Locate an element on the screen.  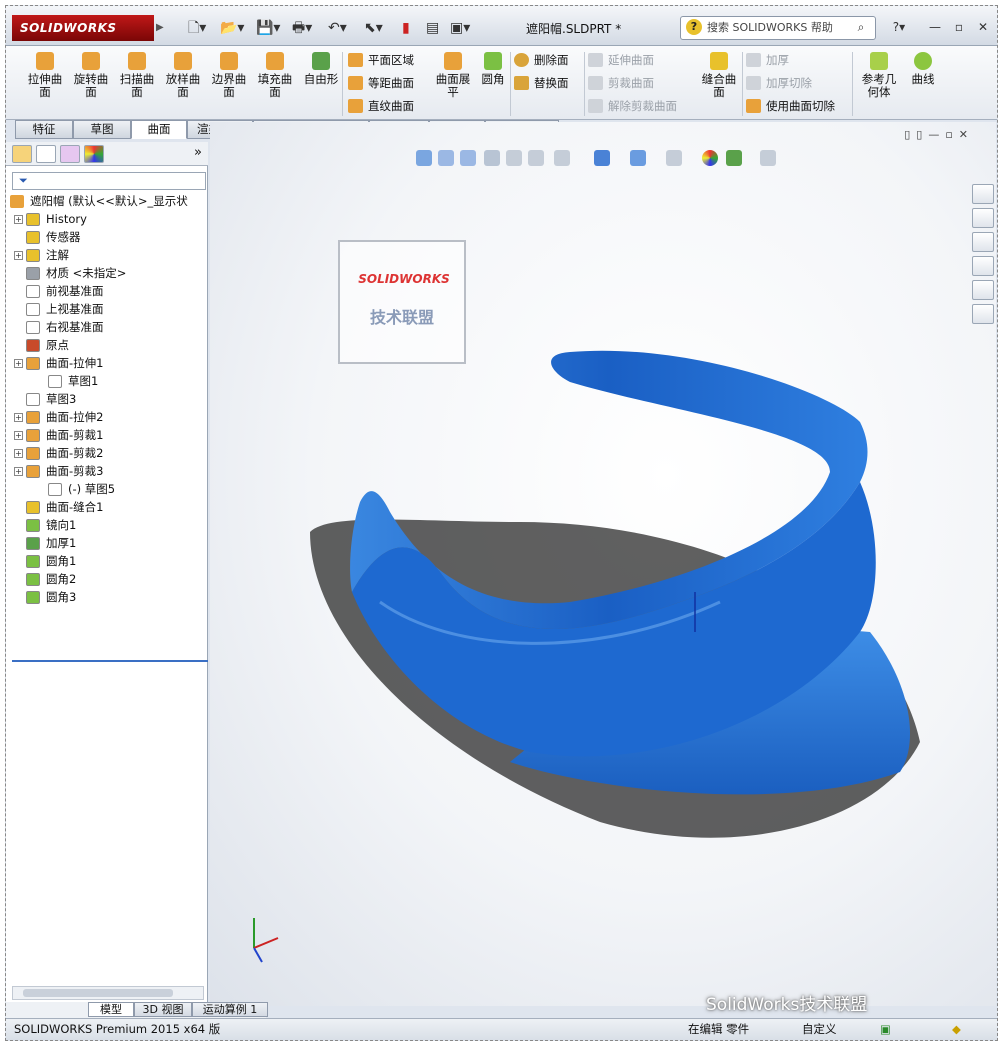
print-icon: 🖶▾ is located at coordinates (302, 28).